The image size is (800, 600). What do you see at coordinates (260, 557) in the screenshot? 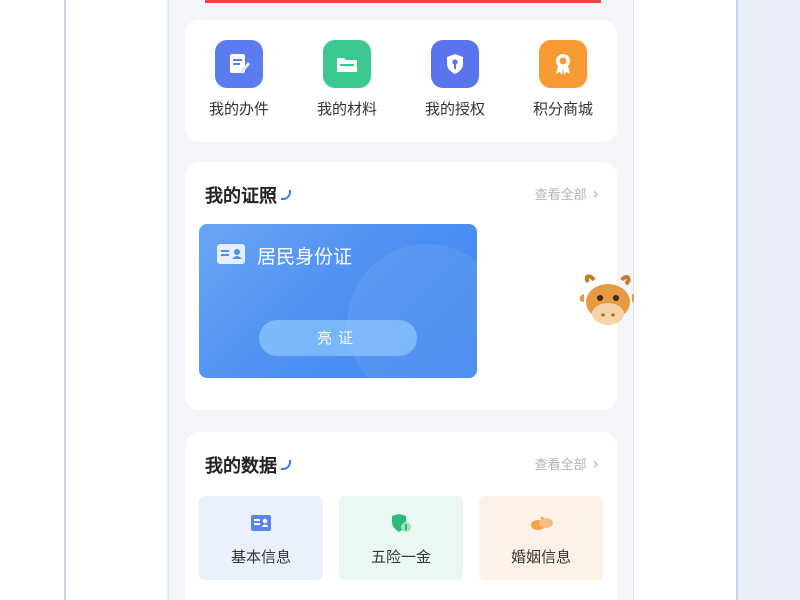
I see `data-tile-label: 基本信息` at bounding box center [260, 557].